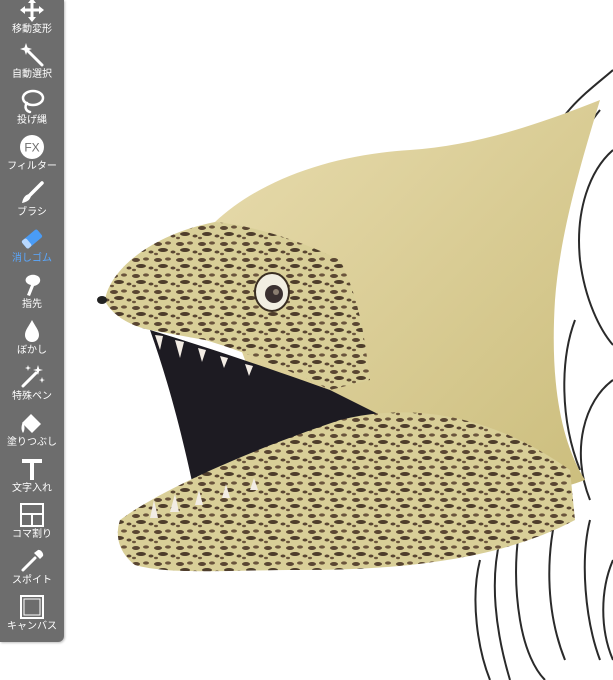  Describe the element at coordinates (272, 292) in the screenshot. I see `eel-eye` at that location.